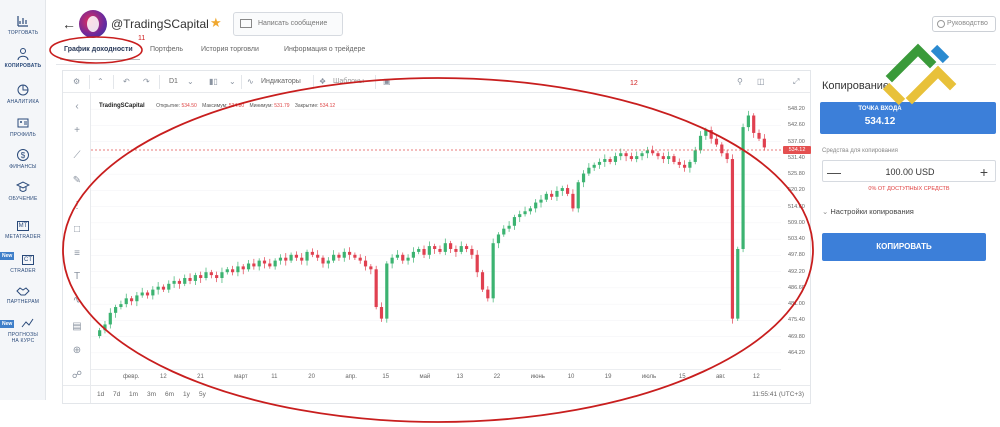  Describe the element at coordinates (348, 82) in the screenshot. I see `templates-button: Шаблоны` at that location.